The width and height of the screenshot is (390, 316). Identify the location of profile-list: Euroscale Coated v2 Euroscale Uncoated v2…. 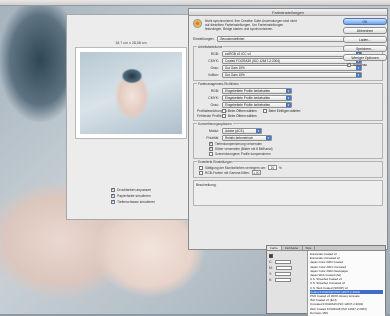
(346, 283).